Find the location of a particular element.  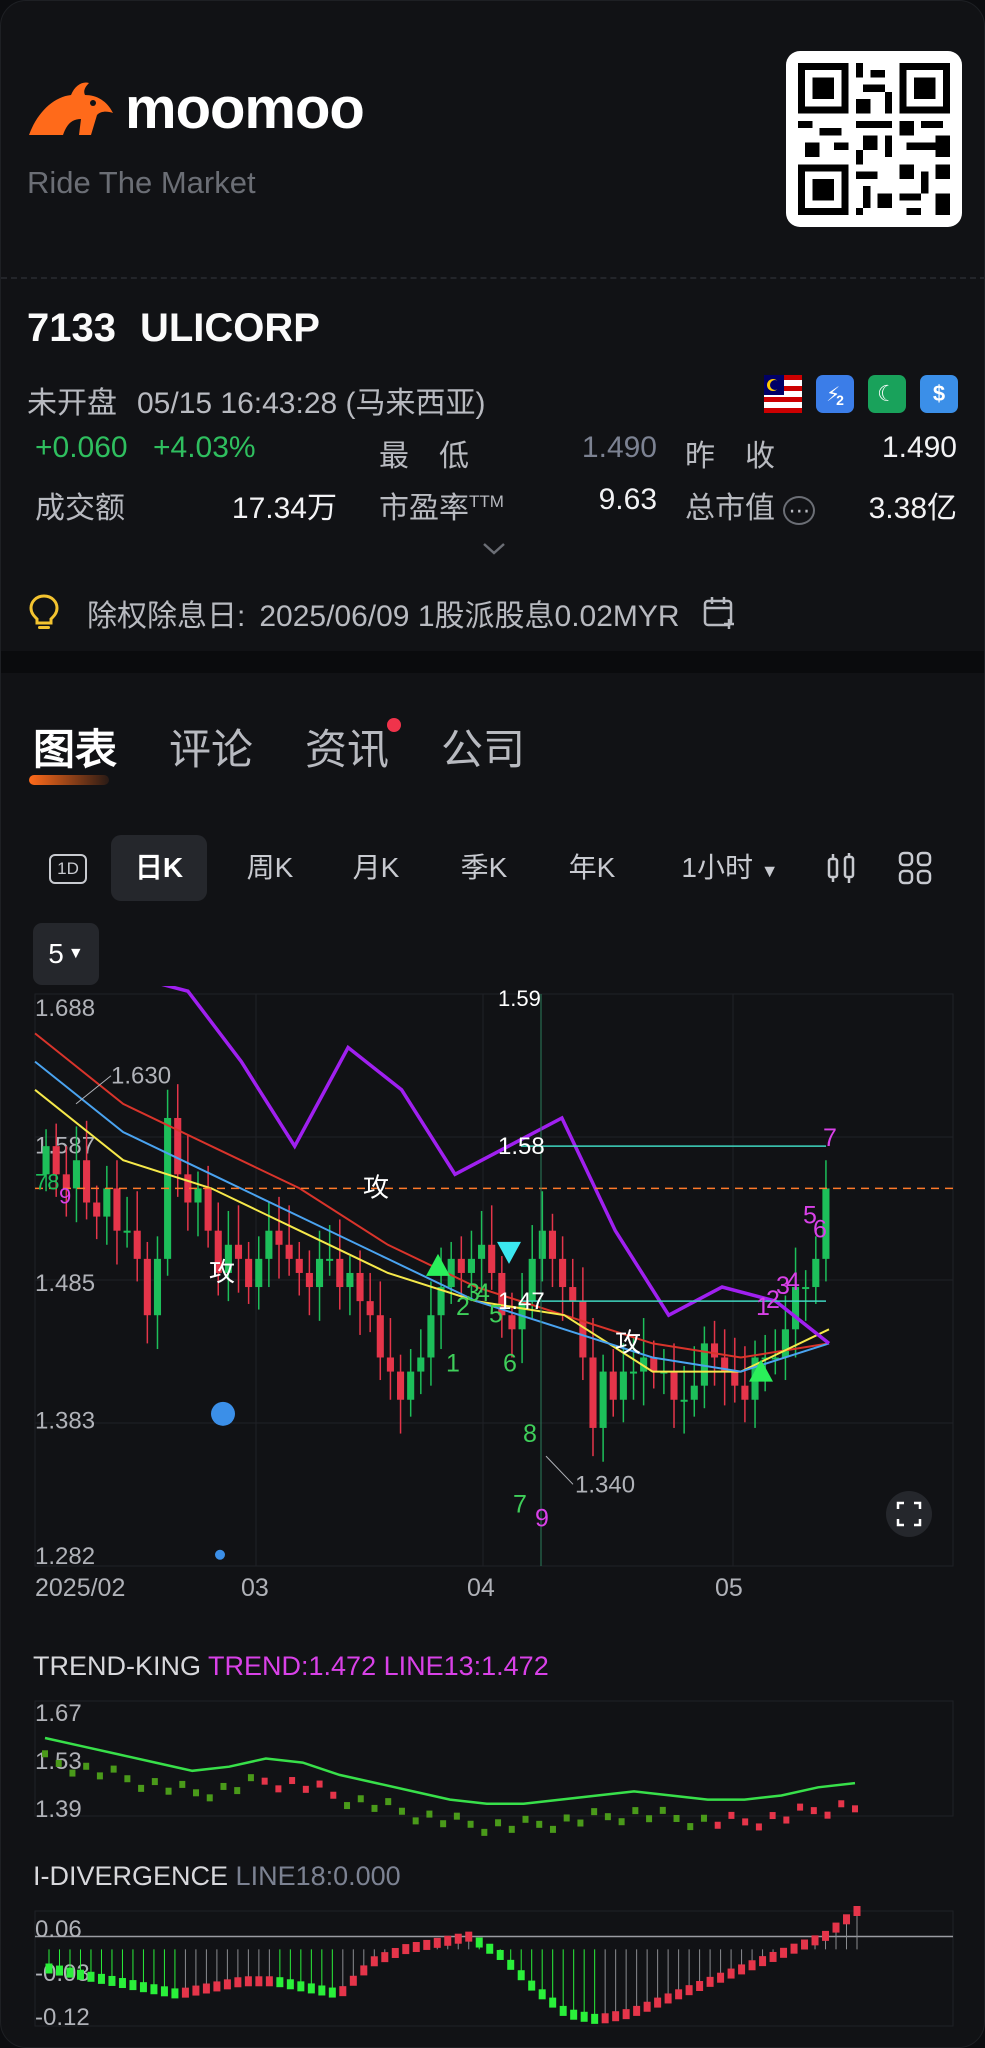

pe-value: 9.63 is located at coordinates (627, 499).